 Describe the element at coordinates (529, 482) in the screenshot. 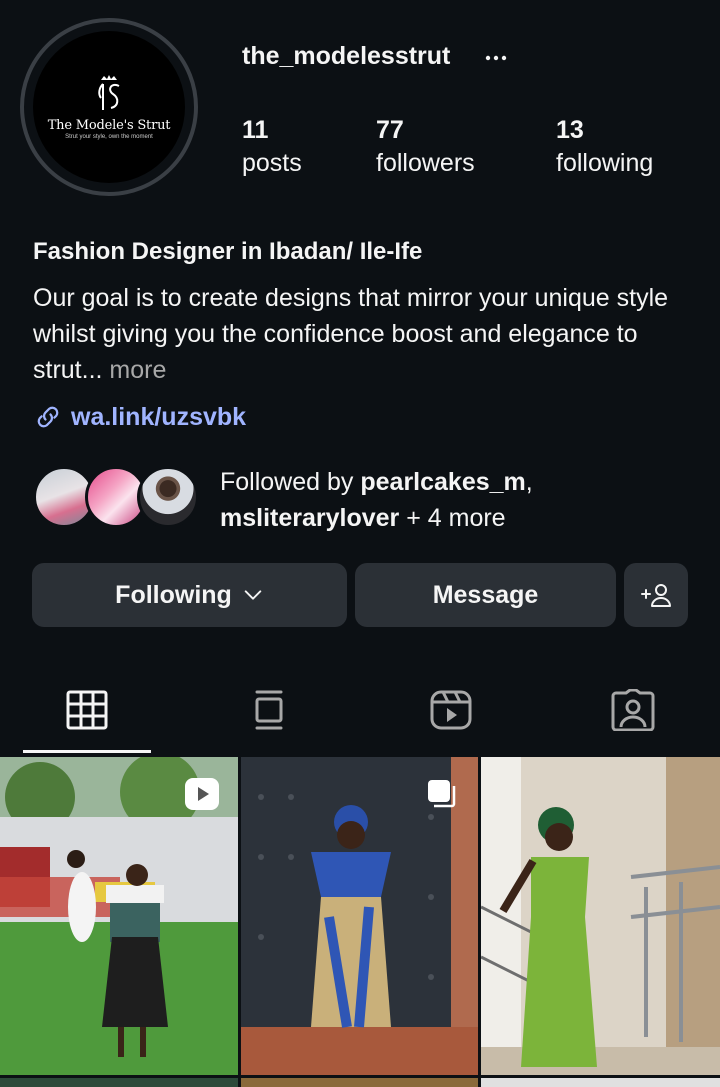

I see `followed-by-sep: ,` at that location.